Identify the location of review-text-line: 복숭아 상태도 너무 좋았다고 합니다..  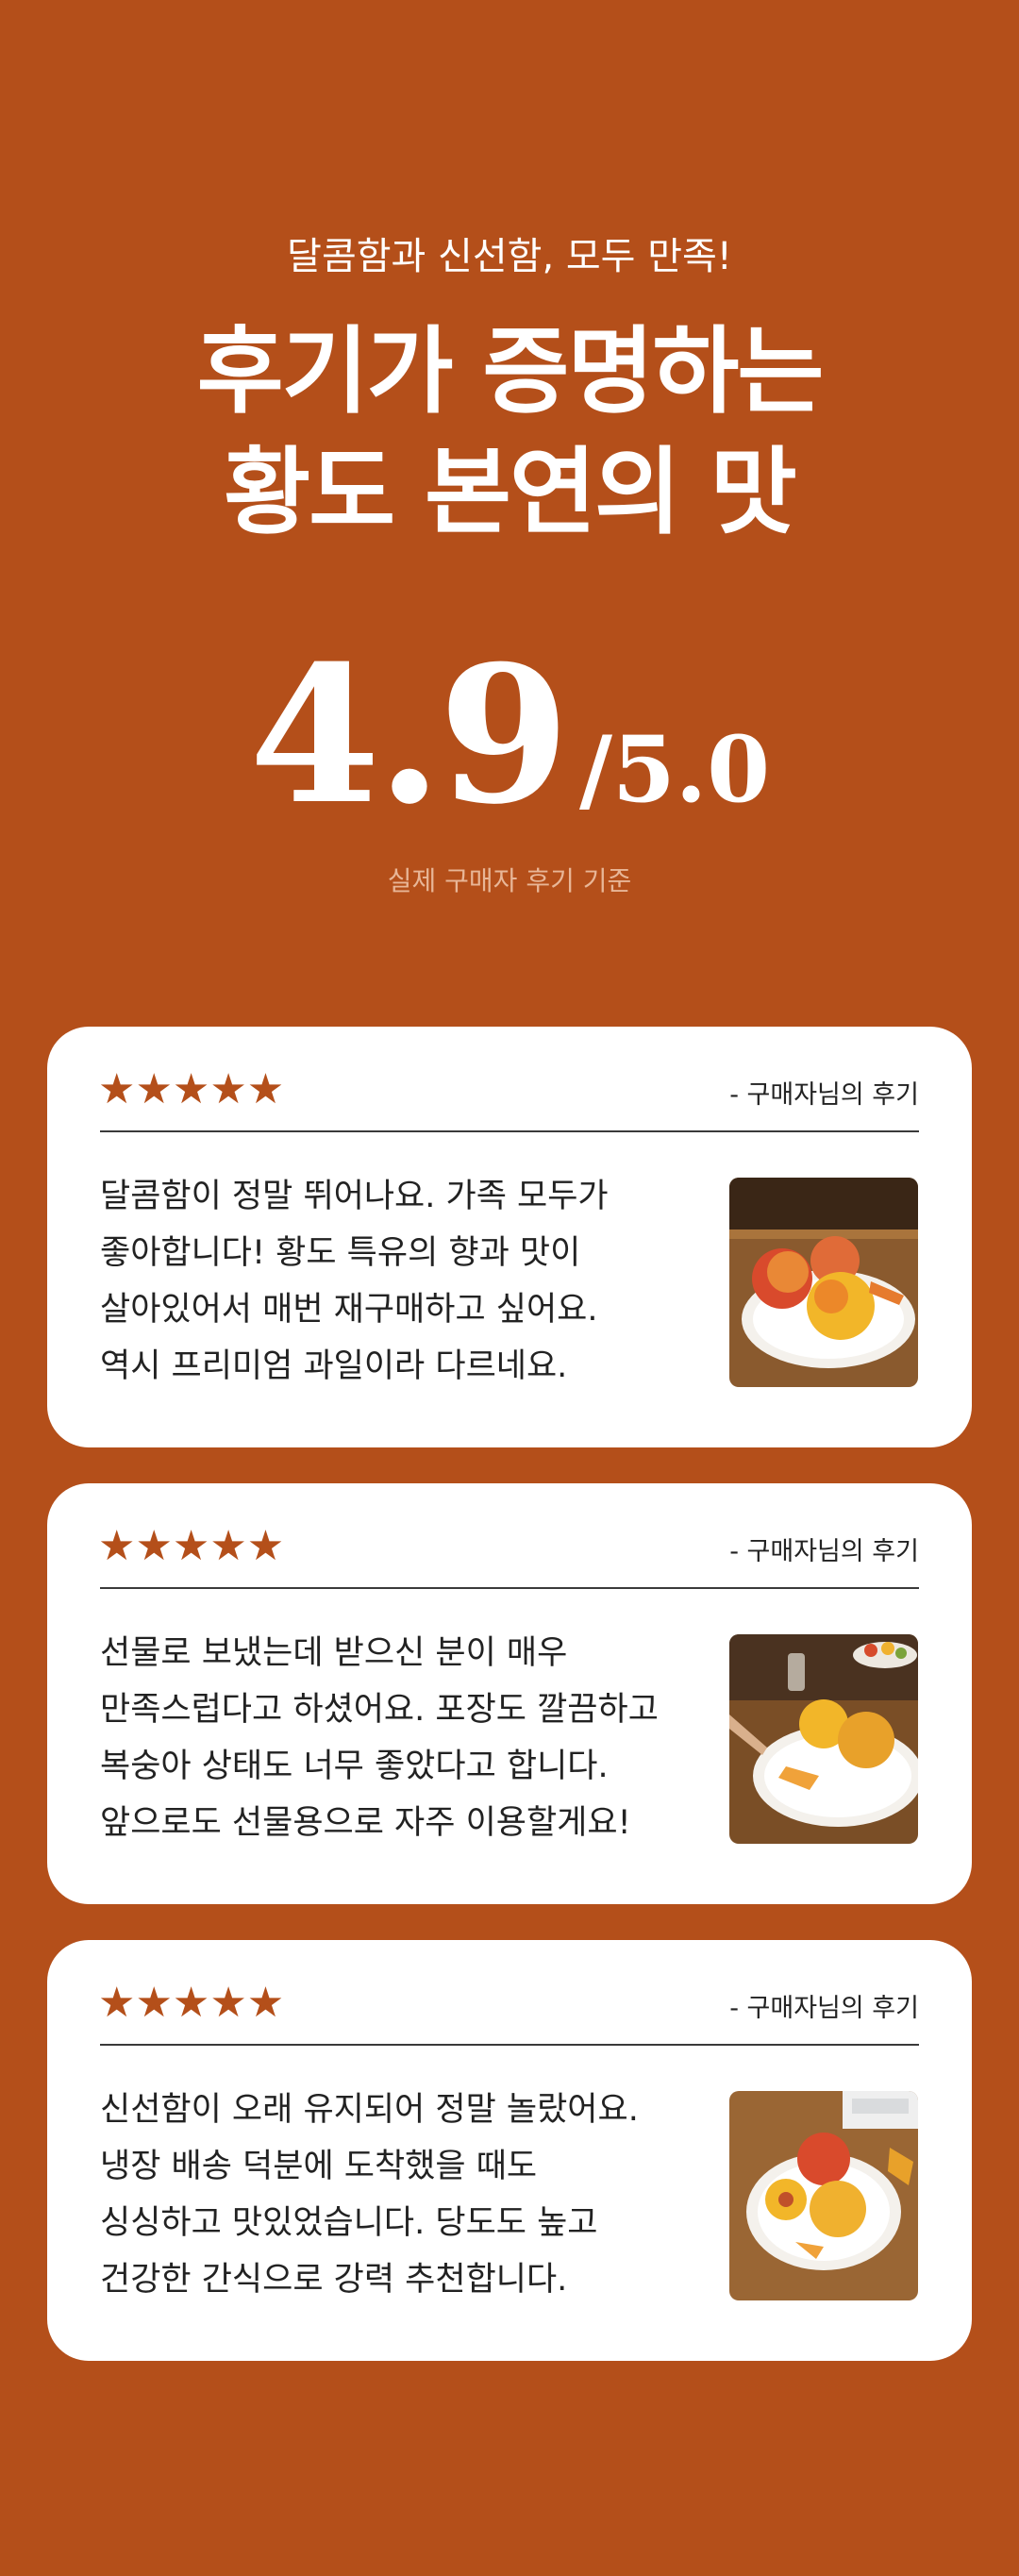
(354, 1766).